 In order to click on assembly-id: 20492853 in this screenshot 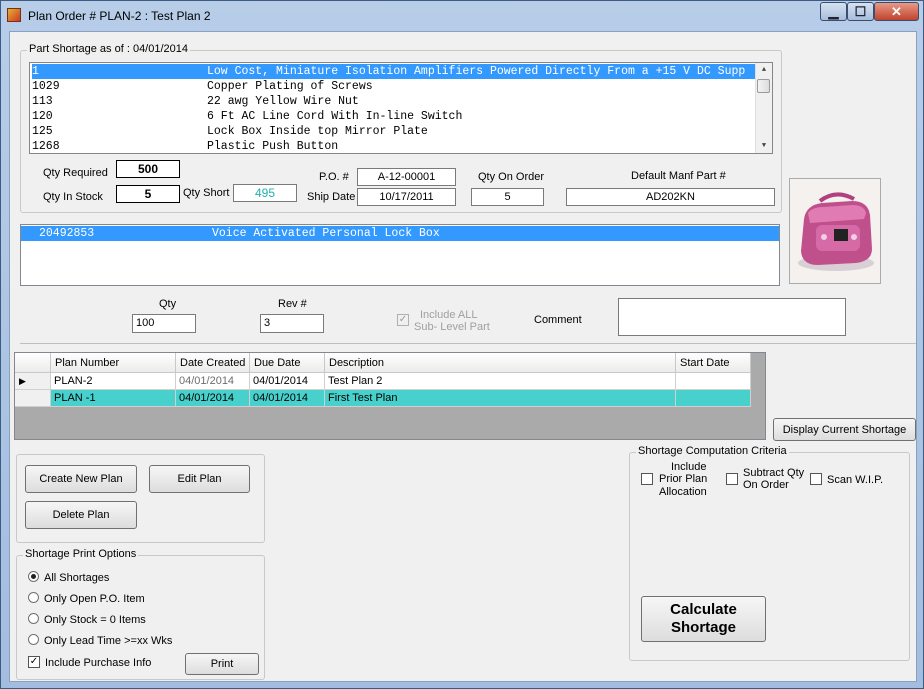, I will do `click(67, 233)`.